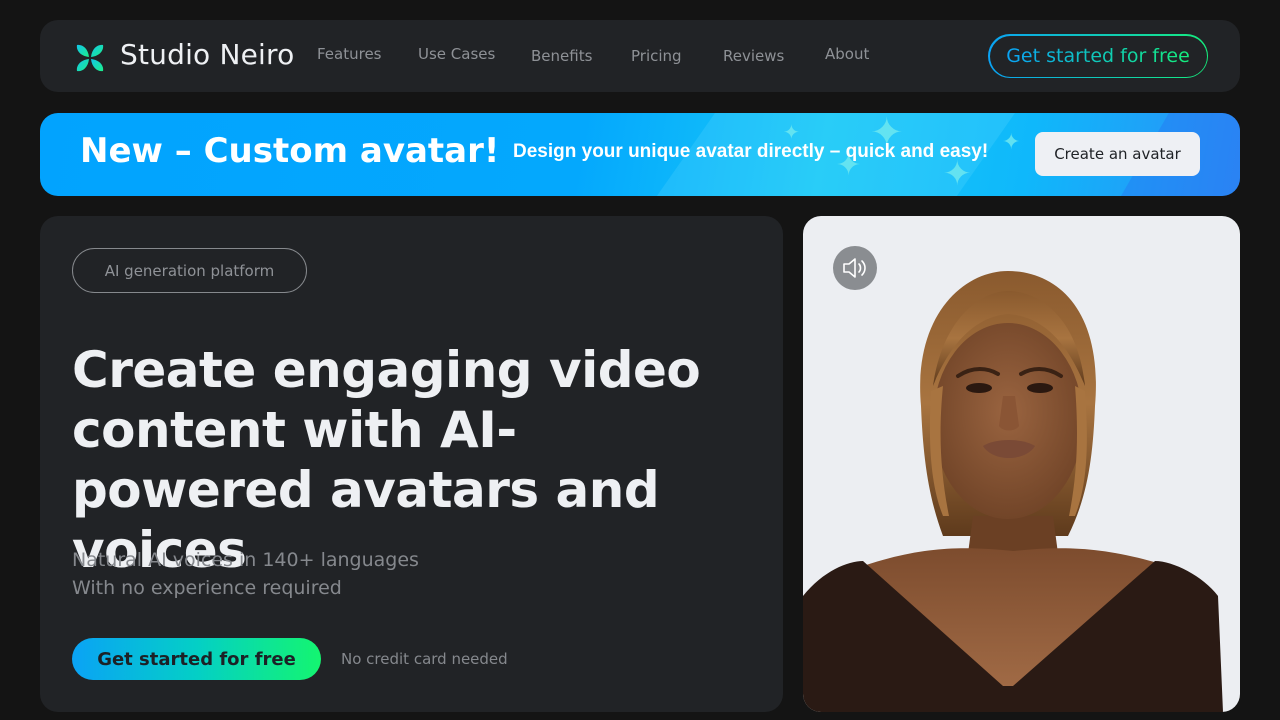 Image resolution: width=1280 pixels, height=720 pixels. What do you see at coordinates (90, 58) in the screenshot?
I see `brand-logo-icon` at bounding box center [90, 58].